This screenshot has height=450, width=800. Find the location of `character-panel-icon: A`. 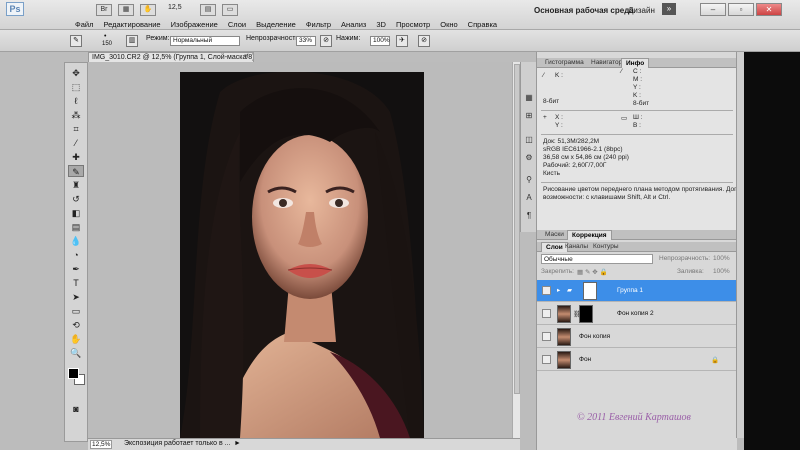

character-panel-icon: A is located at coordinates (529, 198).